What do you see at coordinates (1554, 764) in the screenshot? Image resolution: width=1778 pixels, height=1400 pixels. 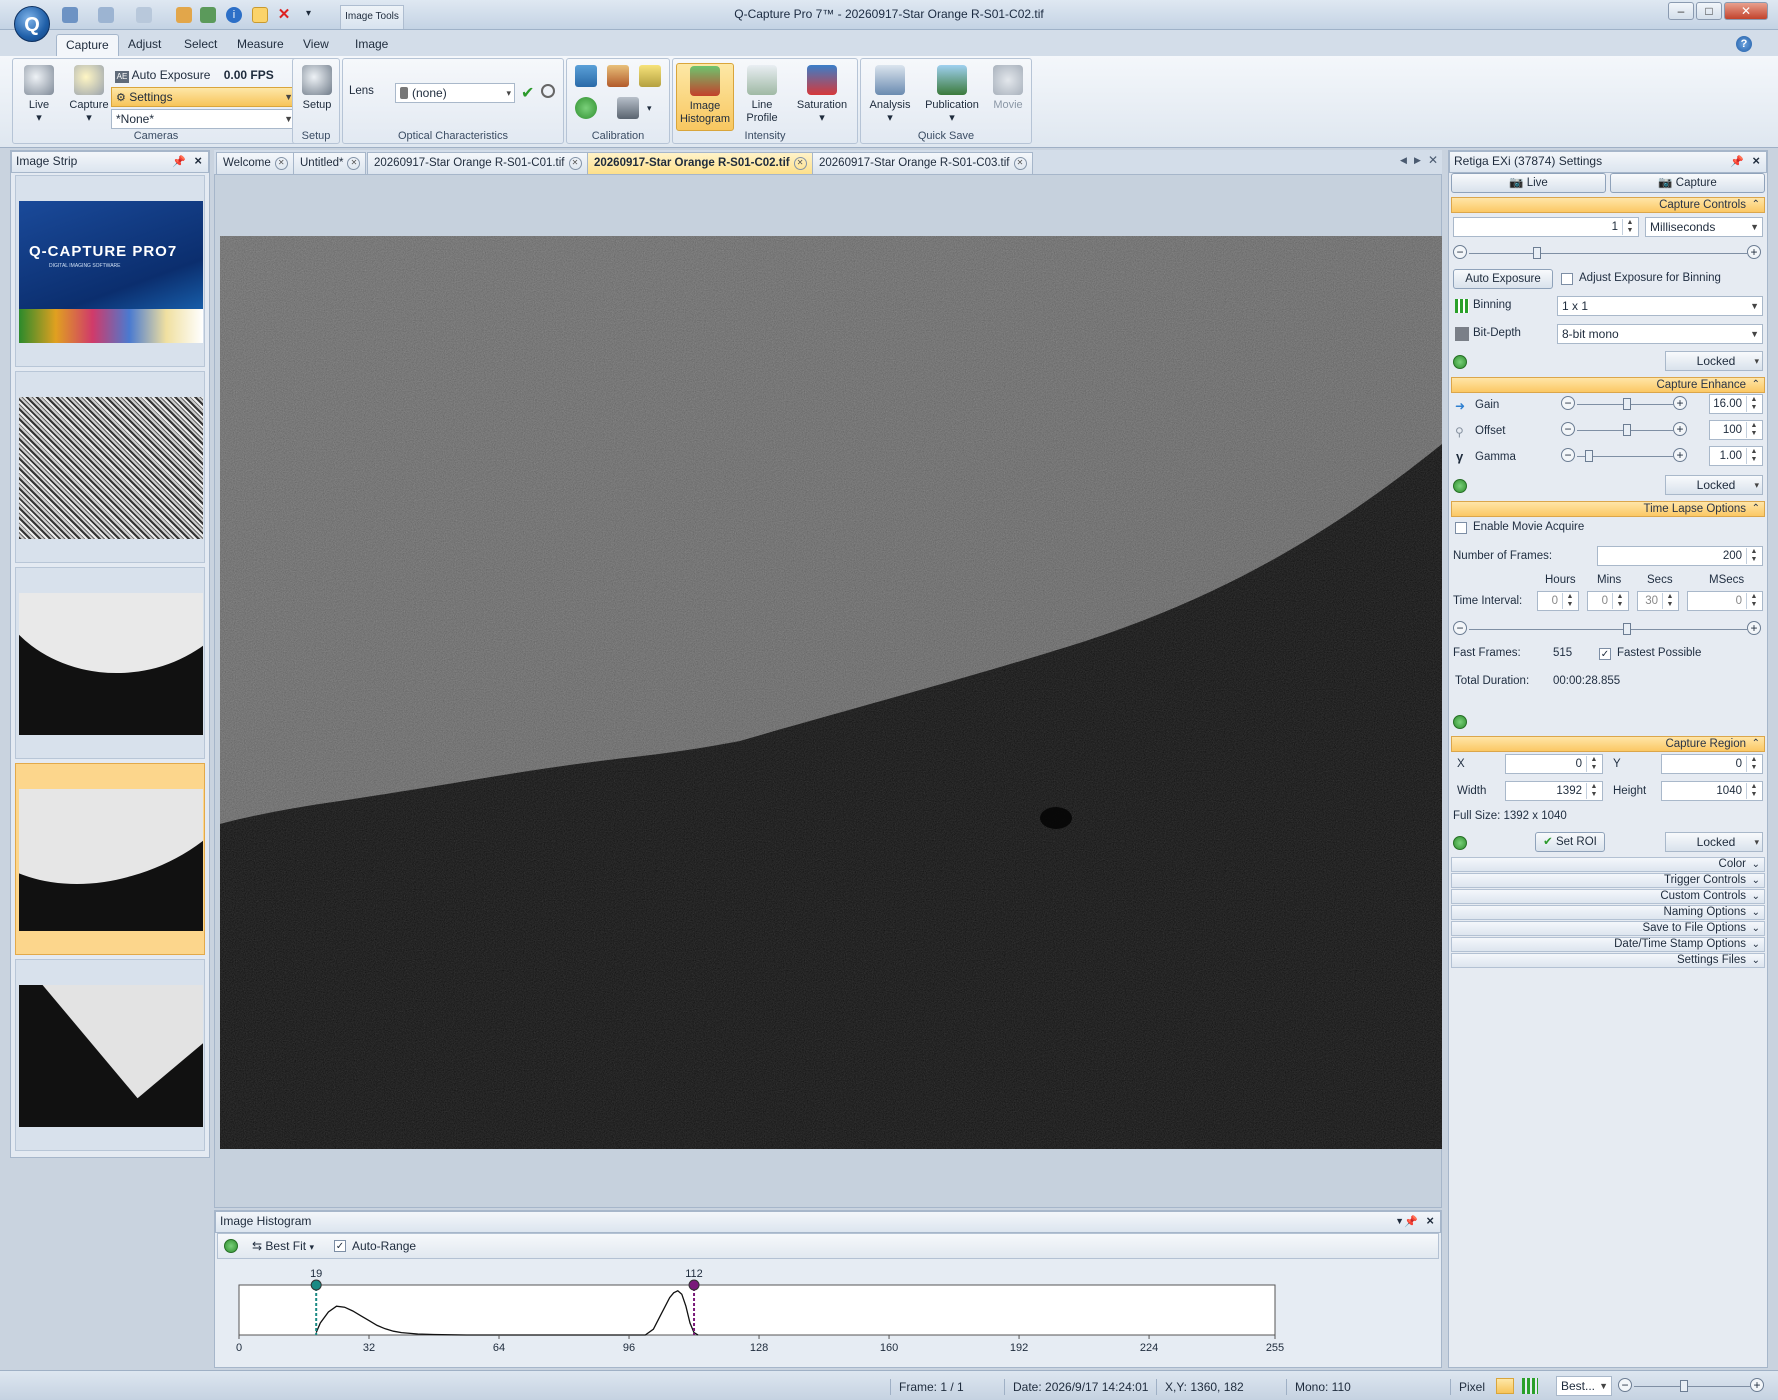 I see `x-input: 0 ▲ ▼` at bounding box center [1554, 764].